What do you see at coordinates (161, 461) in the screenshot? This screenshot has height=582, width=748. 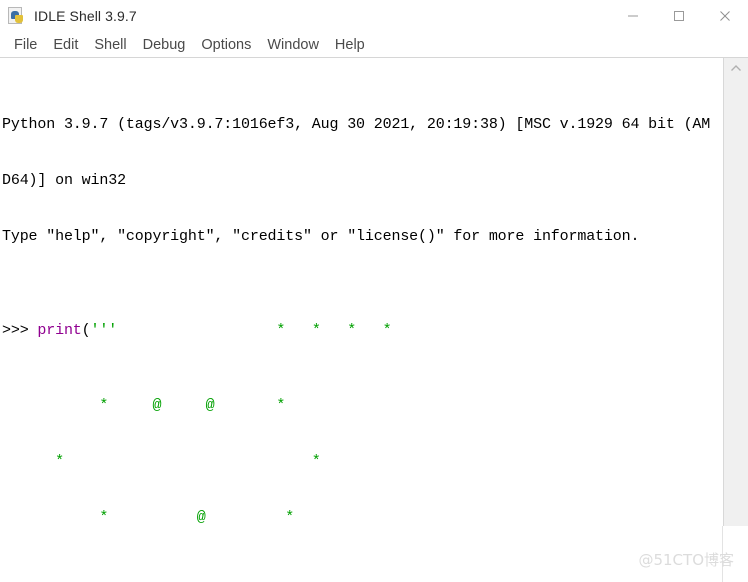 I see `source-art-row-2: * *` at bounding box center [161, 461].